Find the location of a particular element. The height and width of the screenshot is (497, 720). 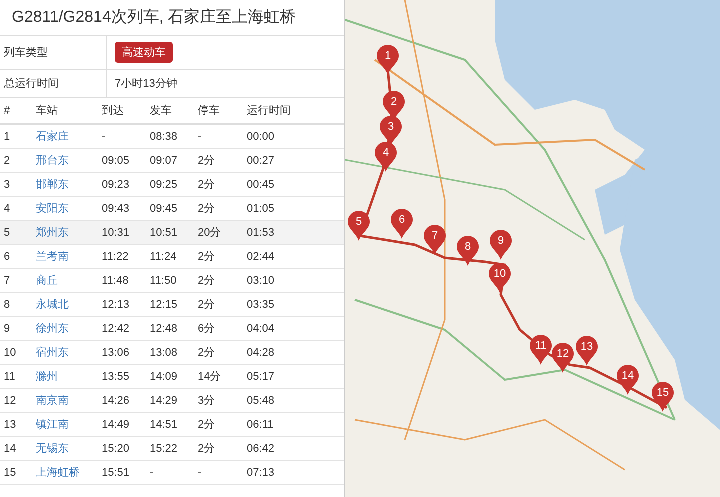

table-cell: 14:51 is located at coordinates (170, 424).